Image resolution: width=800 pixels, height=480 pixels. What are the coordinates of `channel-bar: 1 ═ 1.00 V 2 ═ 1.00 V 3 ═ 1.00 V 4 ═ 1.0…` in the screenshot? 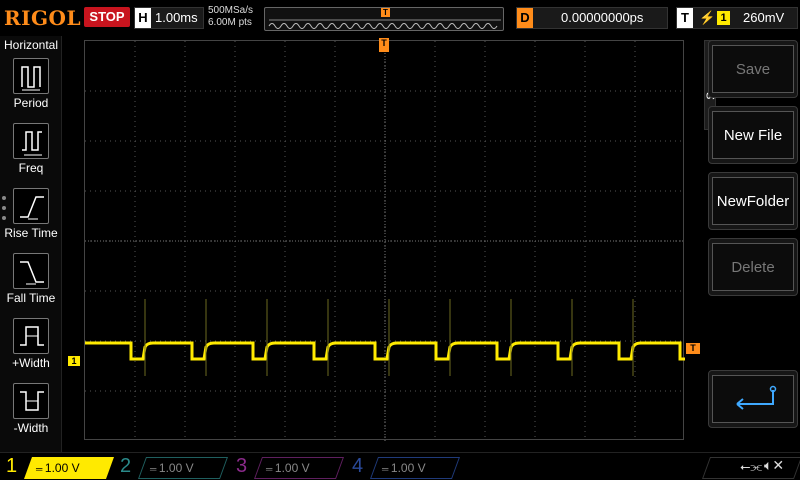 It's located at (400, 466).